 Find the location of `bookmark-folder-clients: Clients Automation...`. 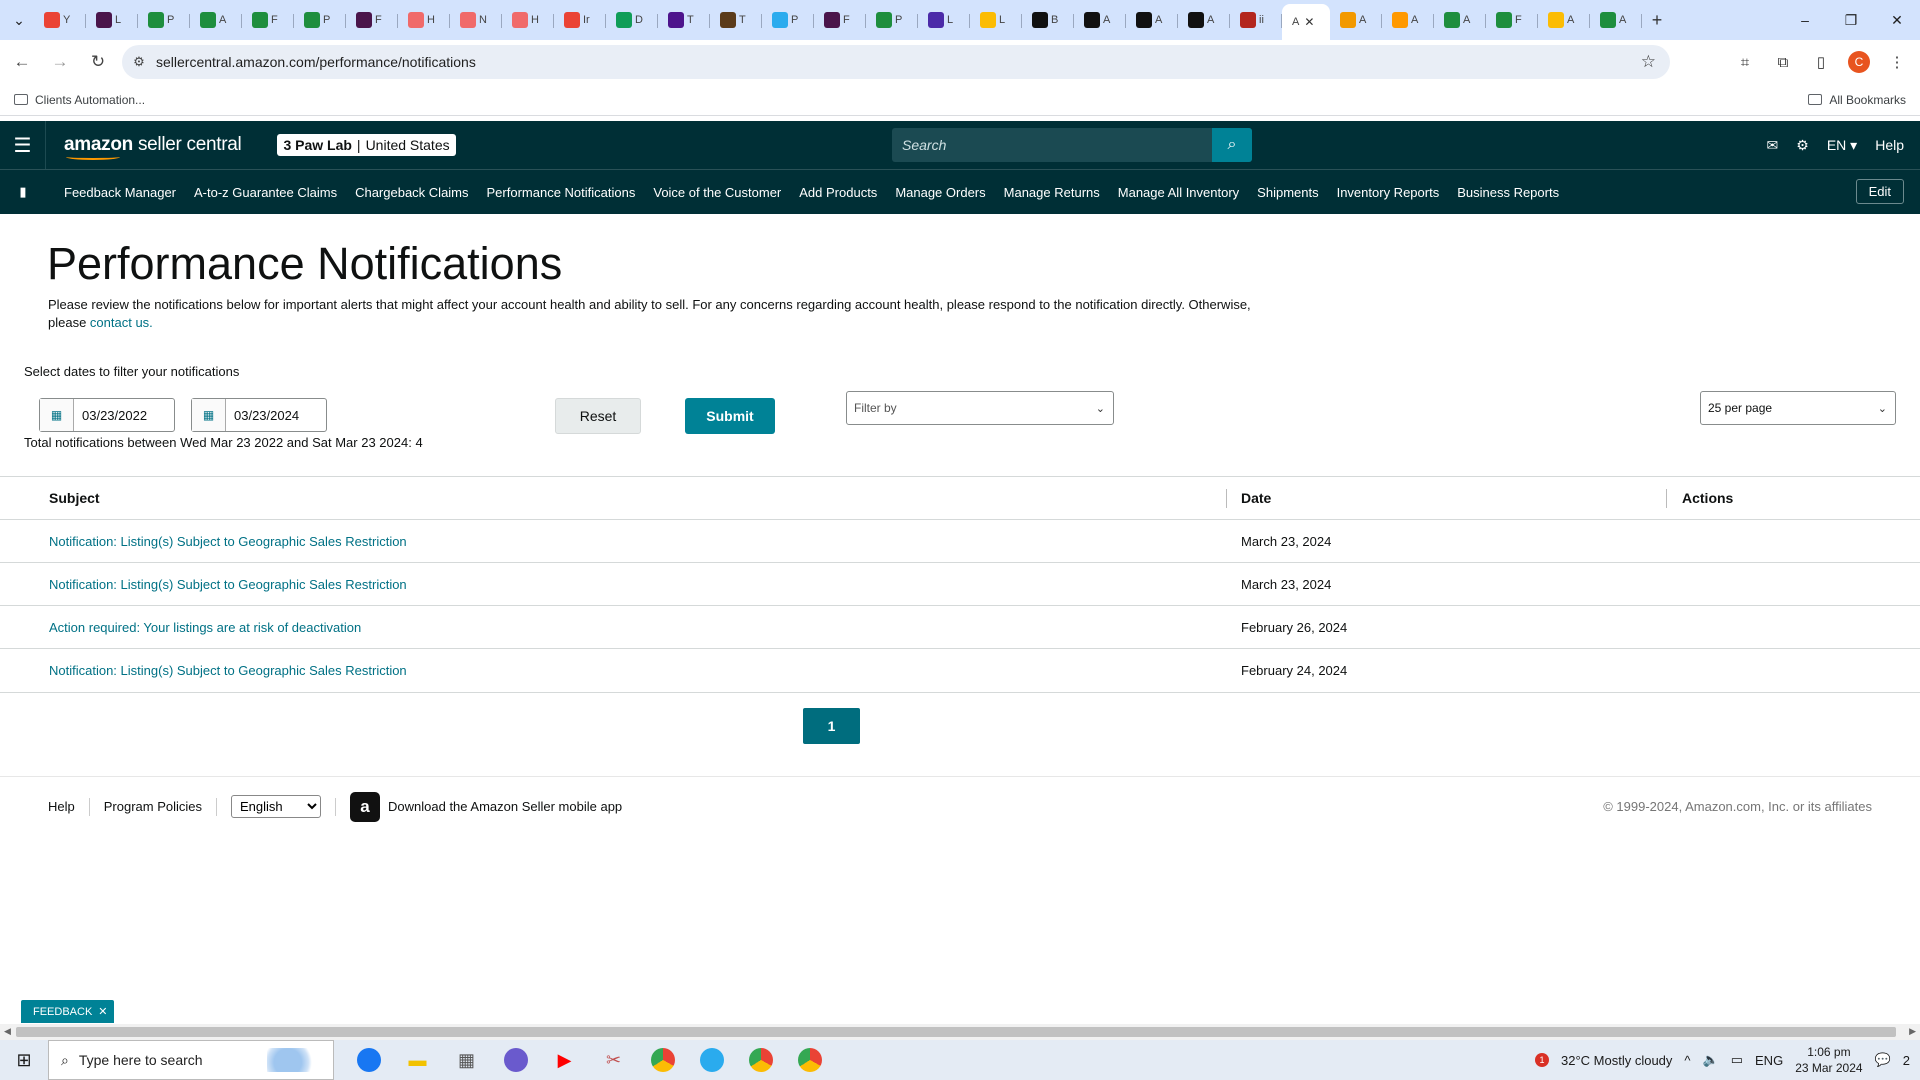

bookmark-folder-clients: Clients Automation... is located at coordinates (79, 100).